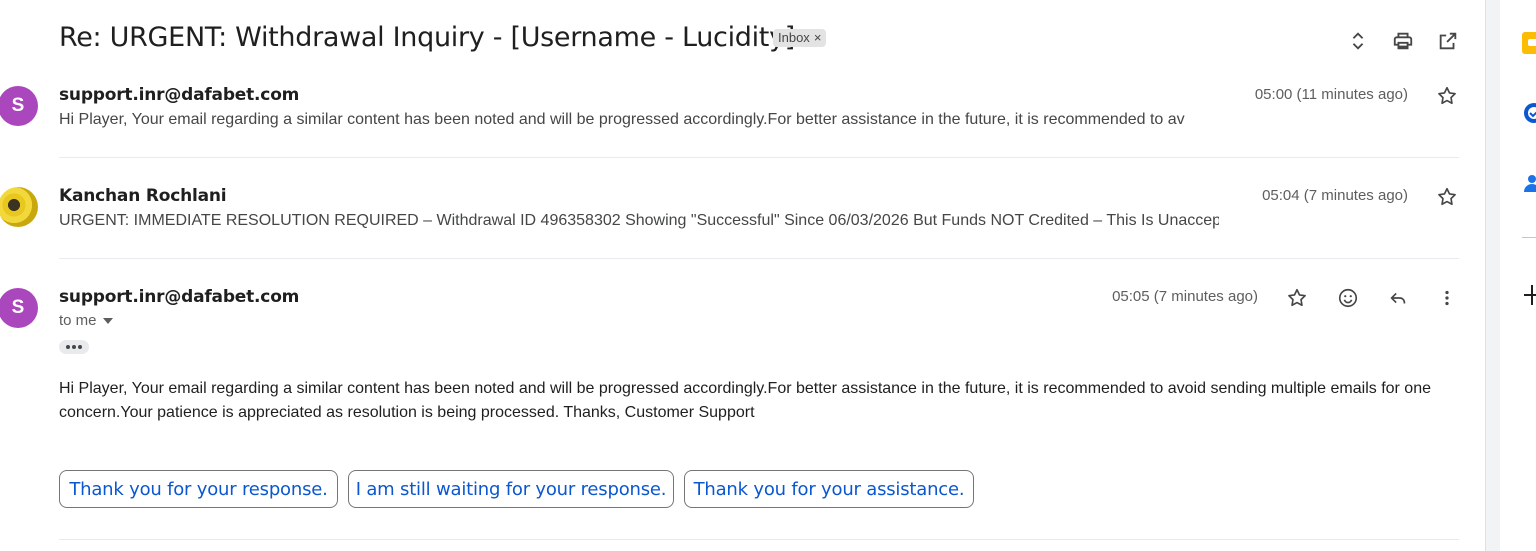 The width and height of the screenshot is (1536, 551). I want to click on message-time: 05:05 (7 minutes ago), so click(1185, 296).